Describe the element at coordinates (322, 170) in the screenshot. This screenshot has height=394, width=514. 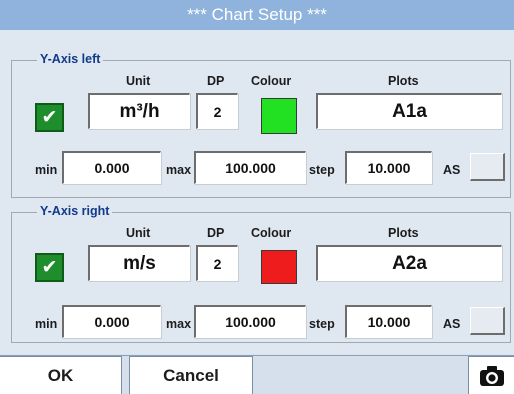
I see `step-label-left: step` at that location.